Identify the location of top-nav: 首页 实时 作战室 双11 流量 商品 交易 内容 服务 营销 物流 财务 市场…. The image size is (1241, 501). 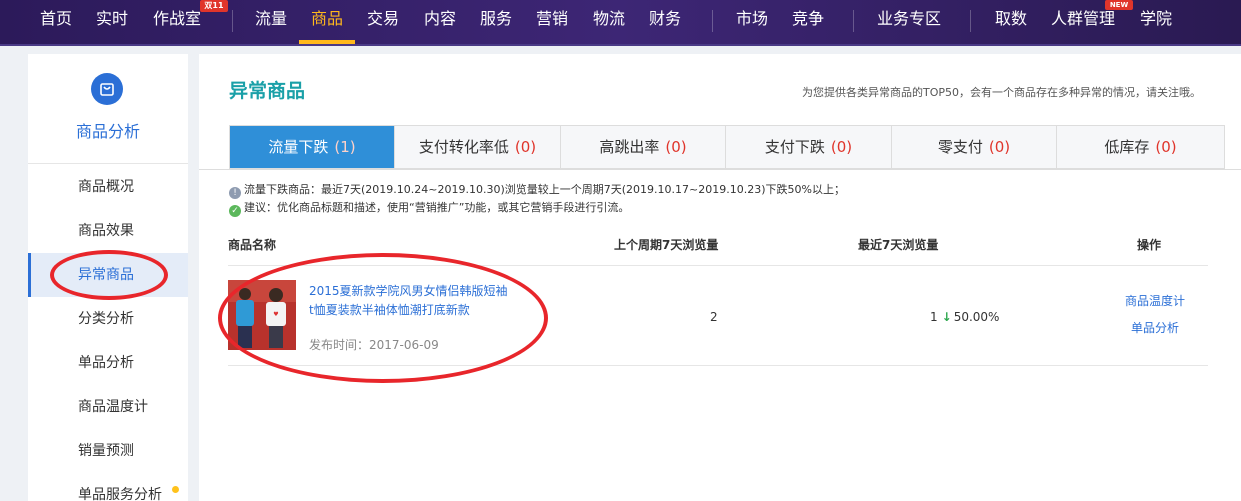
(620, 22).